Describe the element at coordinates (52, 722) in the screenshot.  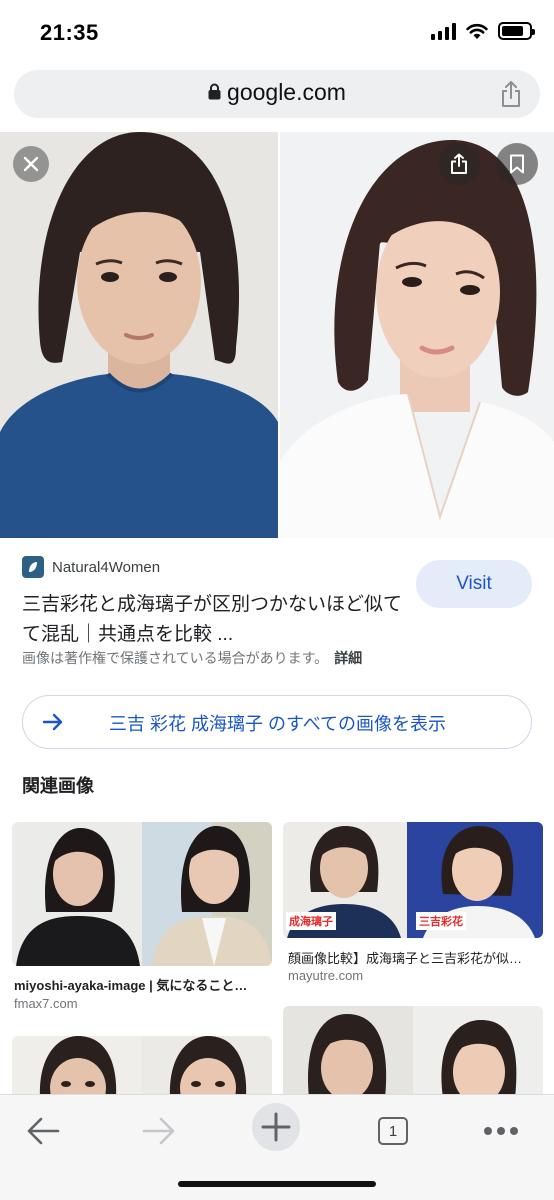
I see `arrow-right-icon` at that location.